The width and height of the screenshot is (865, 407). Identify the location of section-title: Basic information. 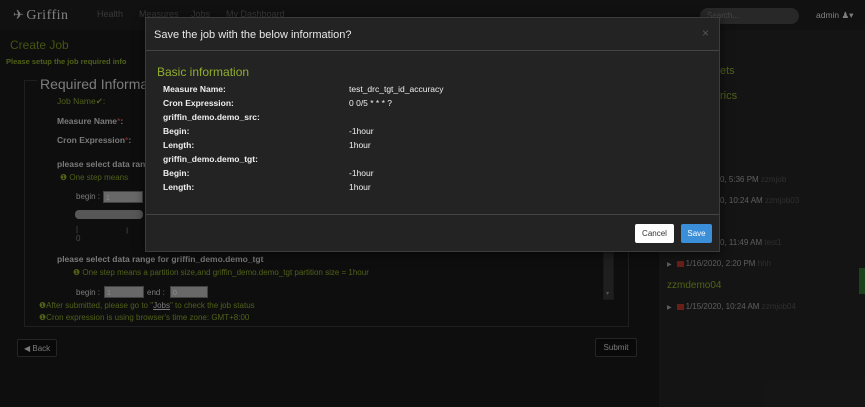
(203, 72).